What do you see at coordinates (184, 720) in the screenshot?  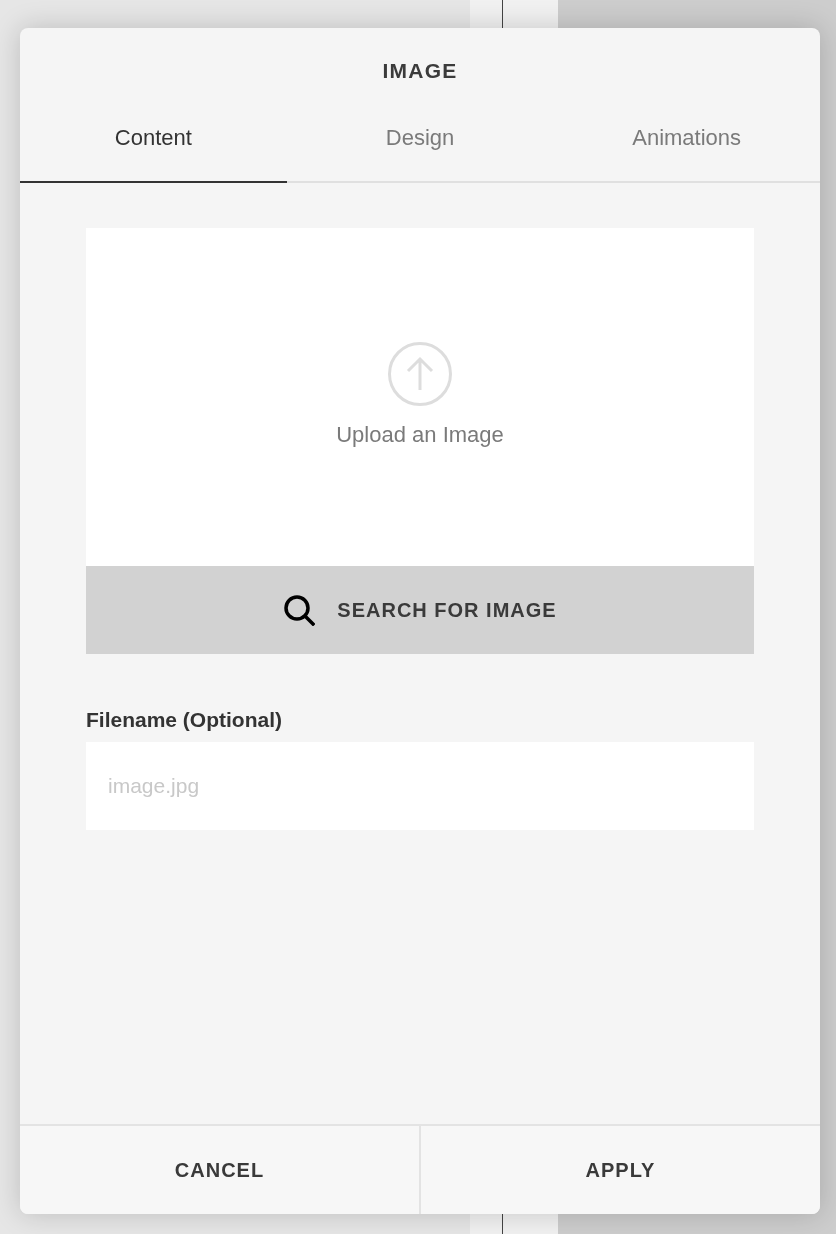 I see `filename-label: Filename (Optional)` at bounding box center [184, 720].